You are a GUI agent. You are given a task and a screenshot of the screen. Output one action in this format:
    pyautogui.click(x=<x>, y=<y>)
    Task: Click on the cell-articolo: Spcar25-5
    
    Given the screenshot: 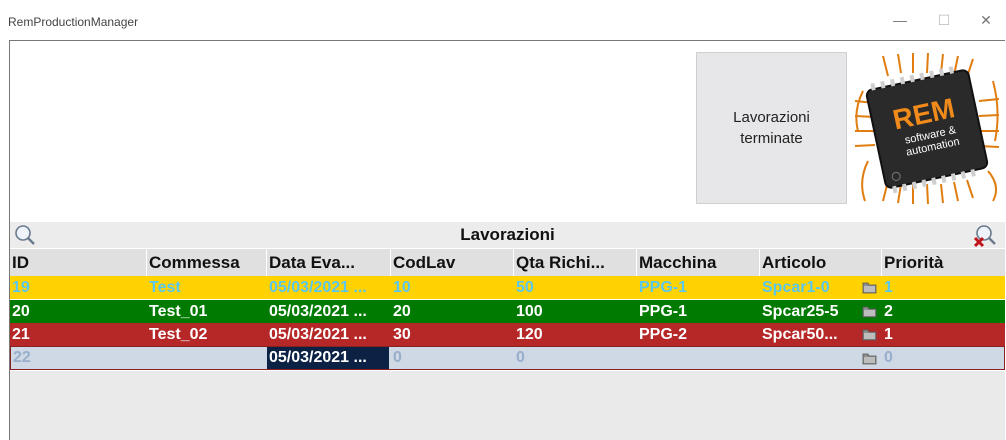 What is the action you would take?
    pyautogui.click(x=810, y=311)
    